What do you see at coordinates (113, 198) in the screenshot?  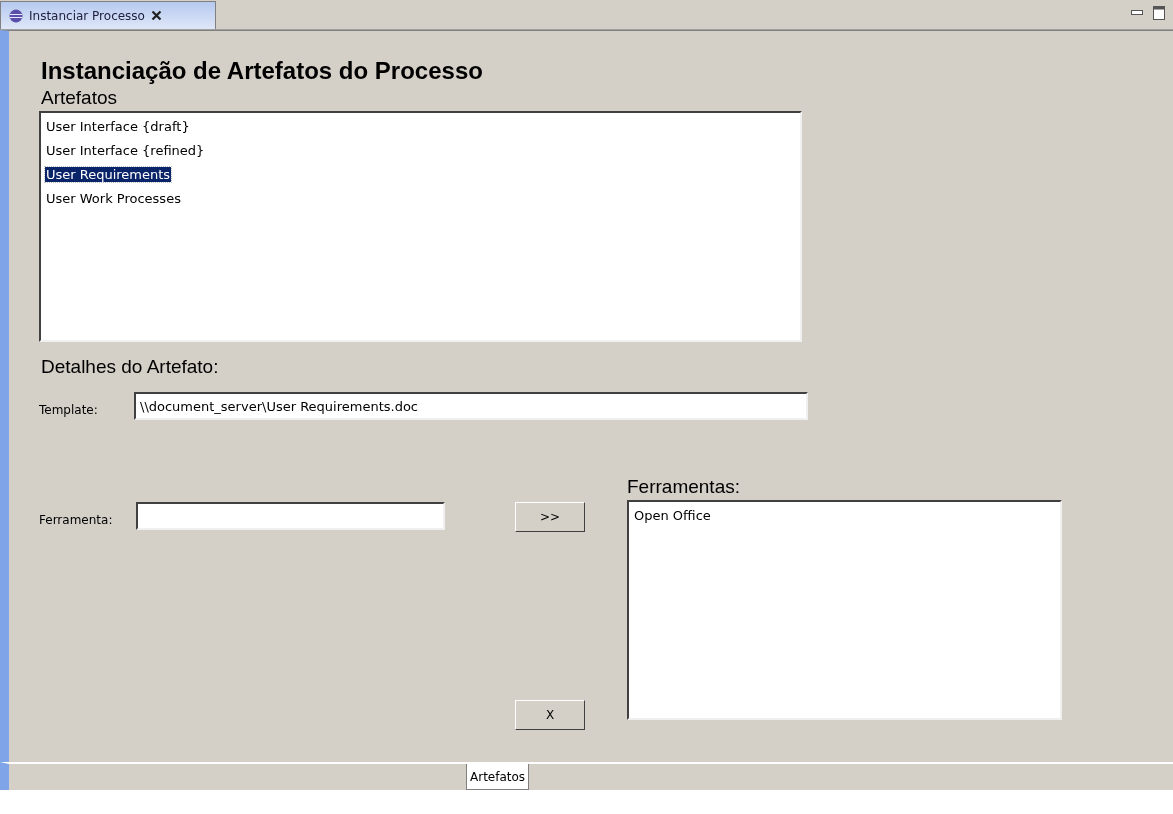 I see `list-item: User Work Processes` at bounding box center [113, 198].